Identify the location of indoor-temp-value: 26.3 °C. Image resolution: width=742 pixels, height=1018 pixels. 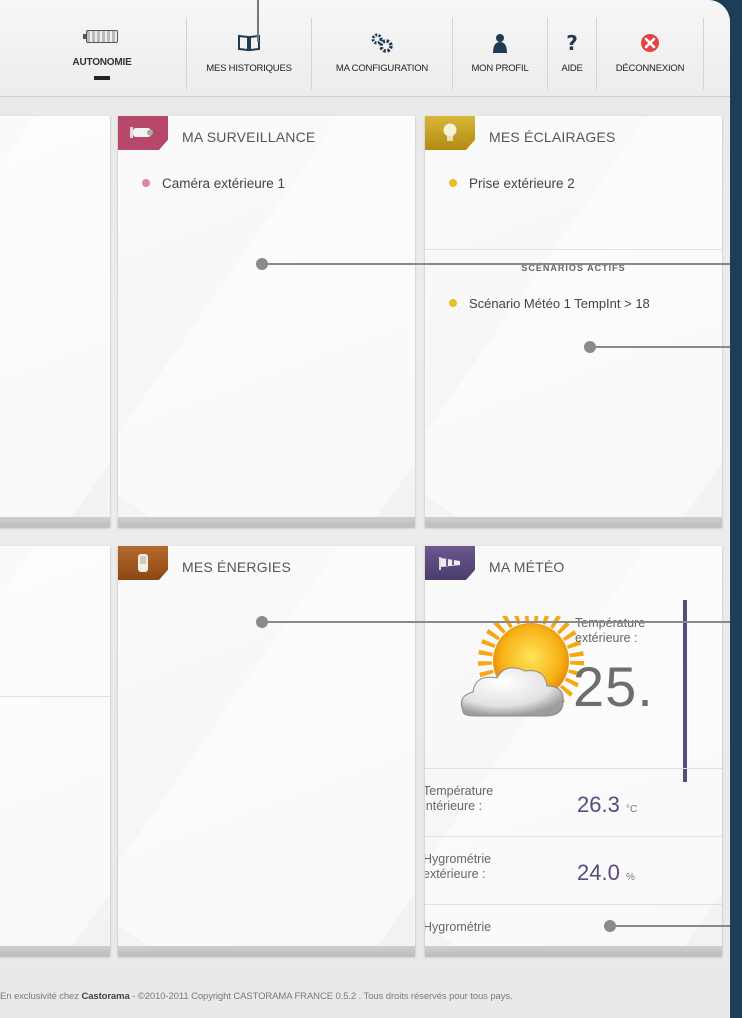
(607, 804).